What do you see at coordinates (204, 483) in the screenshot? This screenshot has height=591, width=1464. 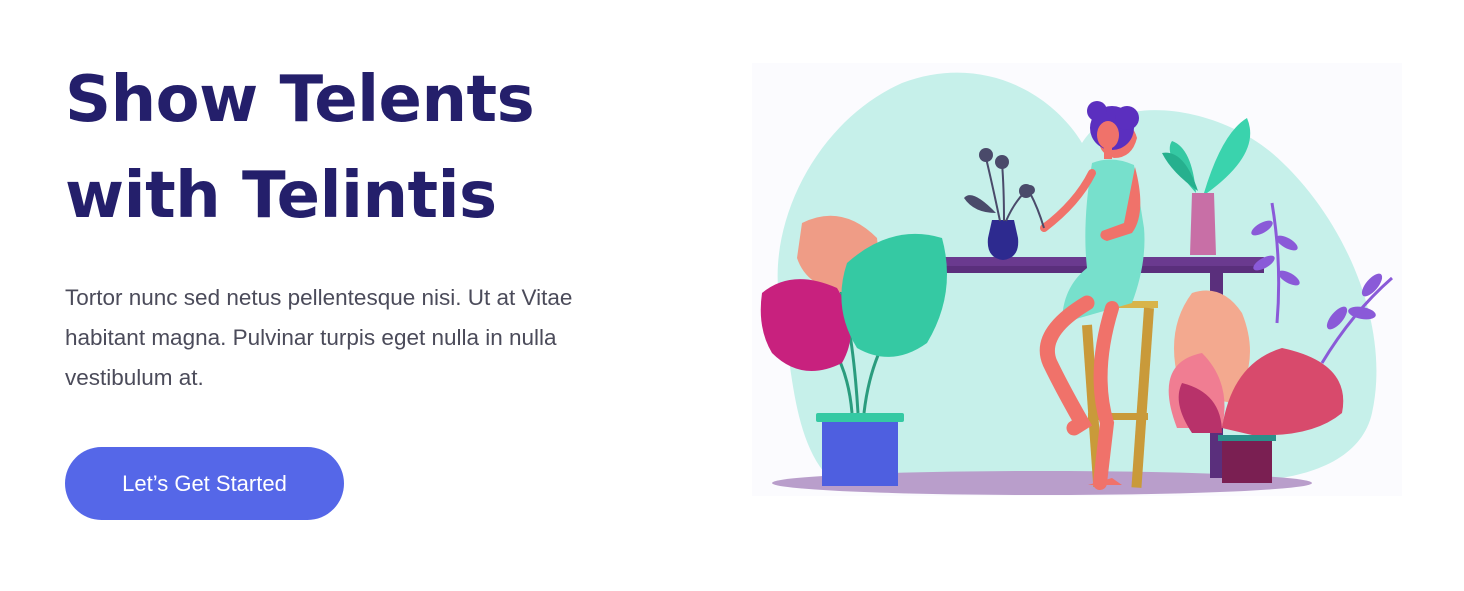 I see `get-started-button: Let’s Get Started` at bounding box center [204, 483].